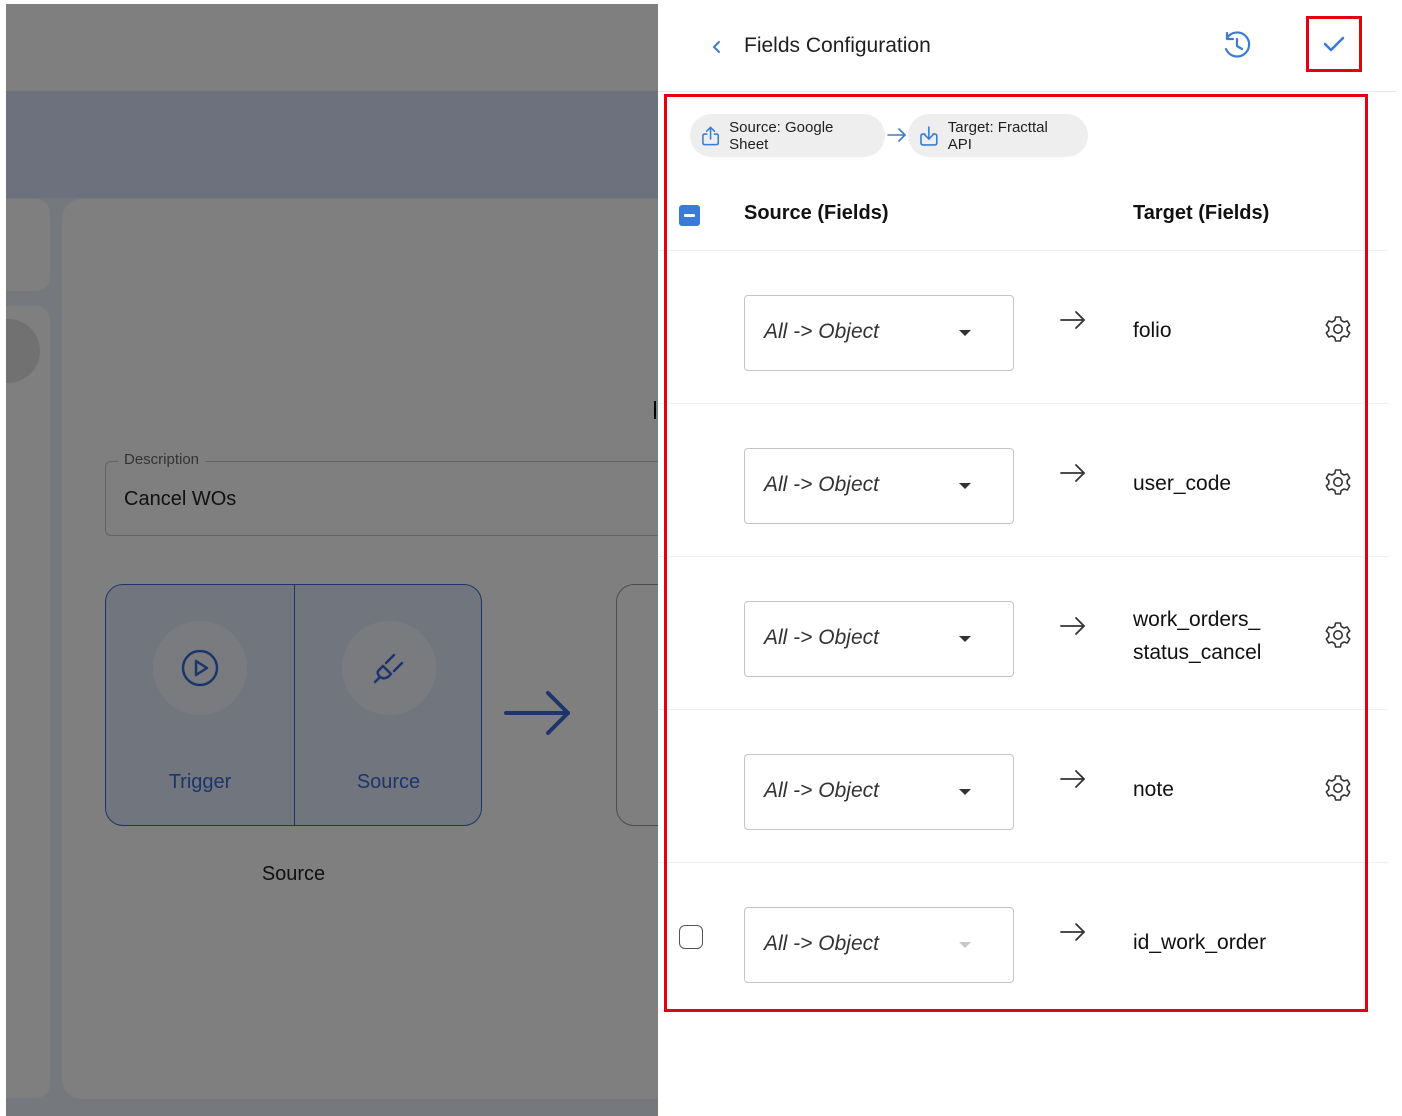 This screenshot has height=1116, width=1402. I want to click on drawer-title: Fields Configuration, so click(837, 45).